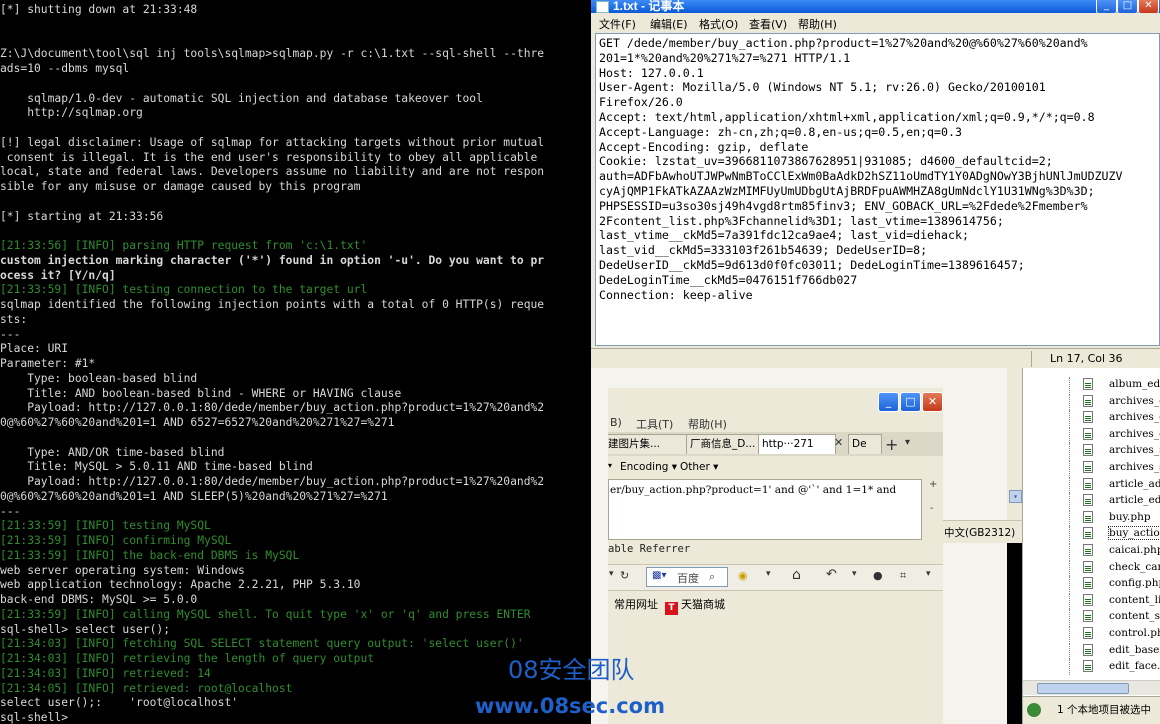 The height and width of the screenshot is (724, 1160). Describe the element at coordinates (875, 7) in the screenshot. I see `notepad-titlebar: 1.txt - 记事本 _ □ ✕` at that location.